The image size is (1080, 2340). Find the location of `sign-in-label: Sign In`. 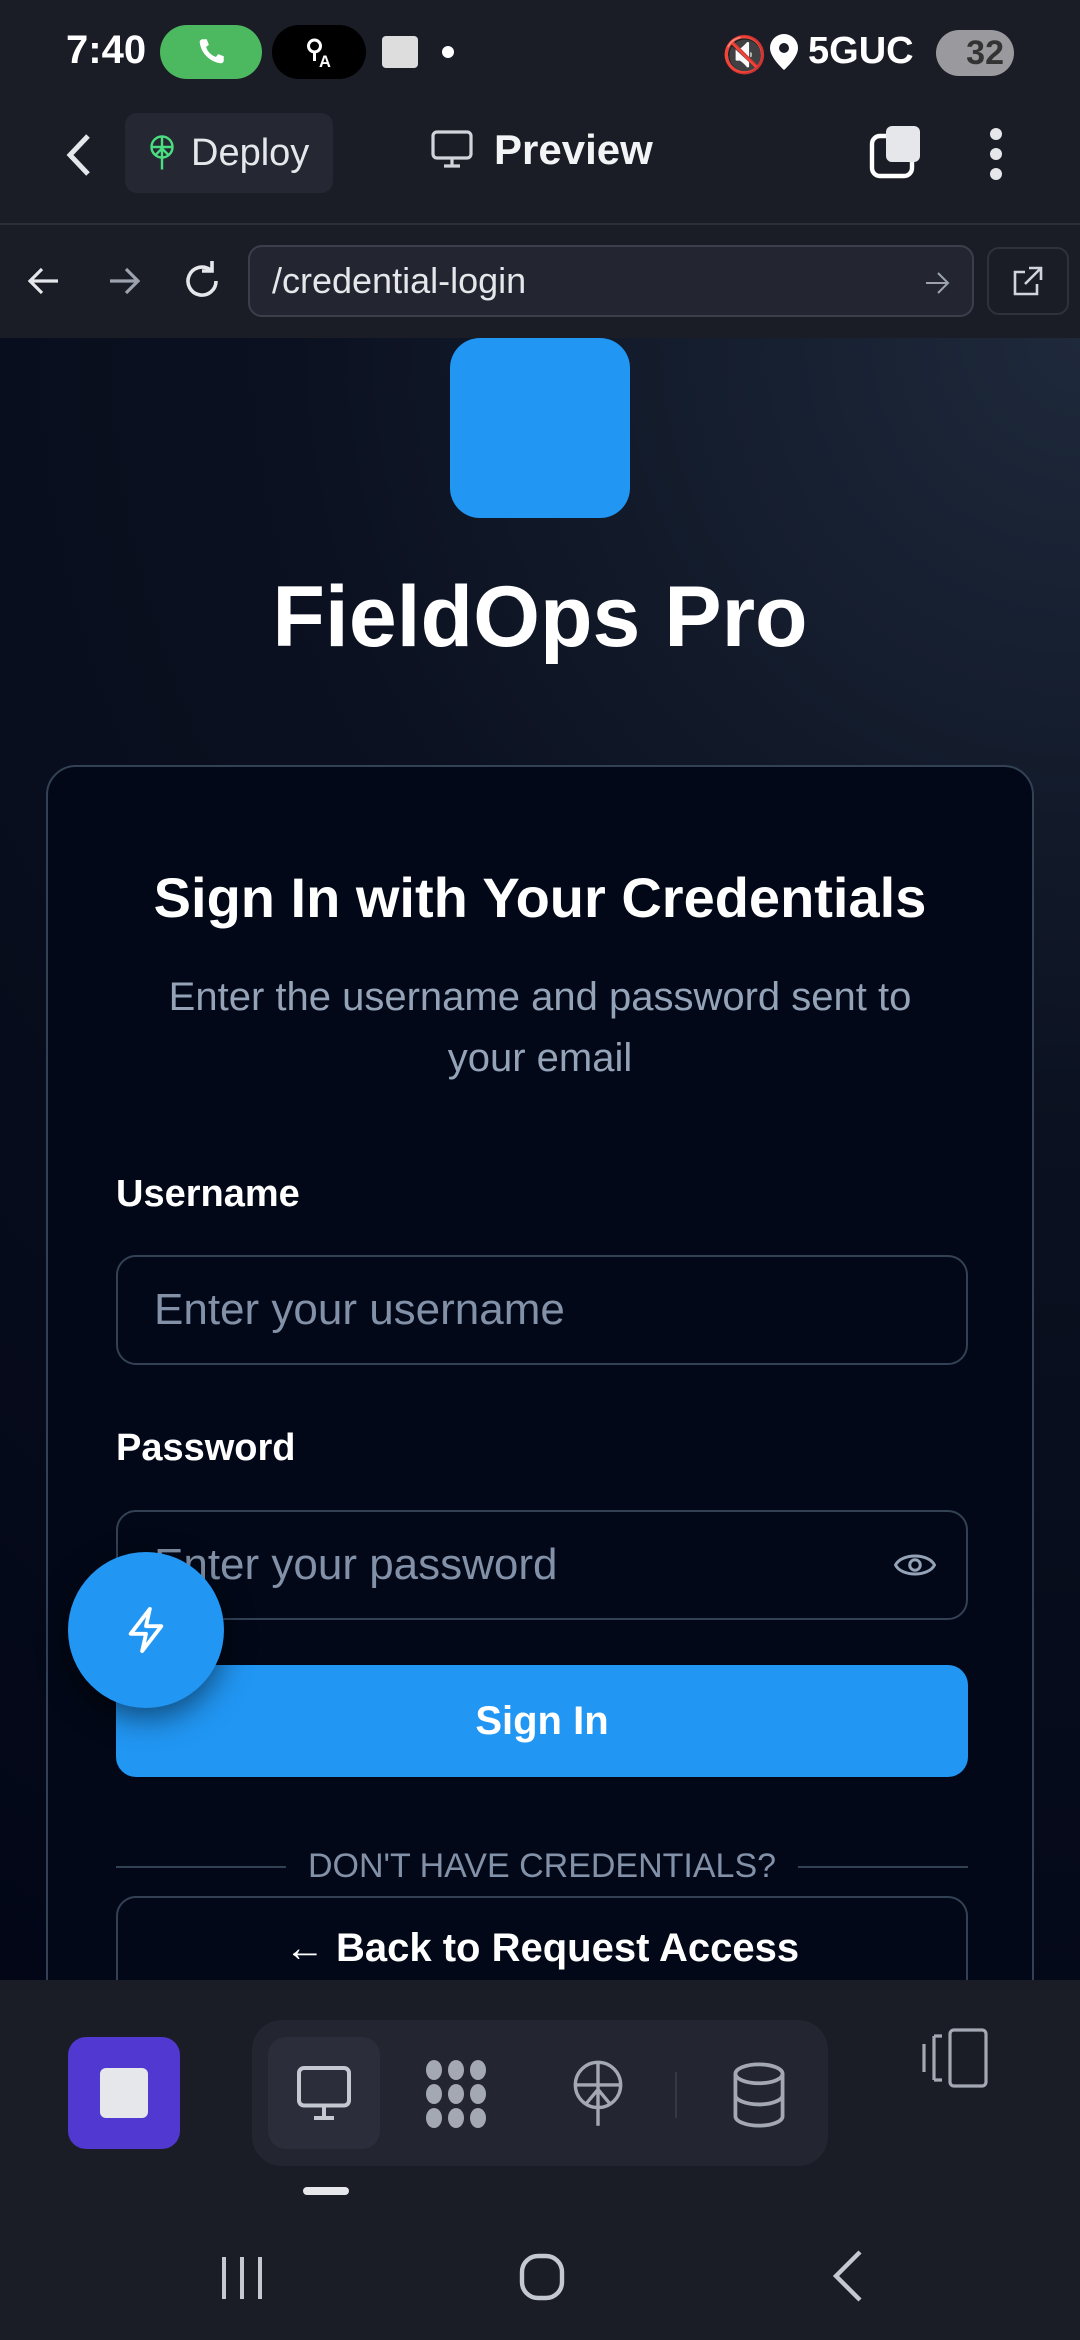

sign-in-label: Sign In is located at coordinates (542, 1720).